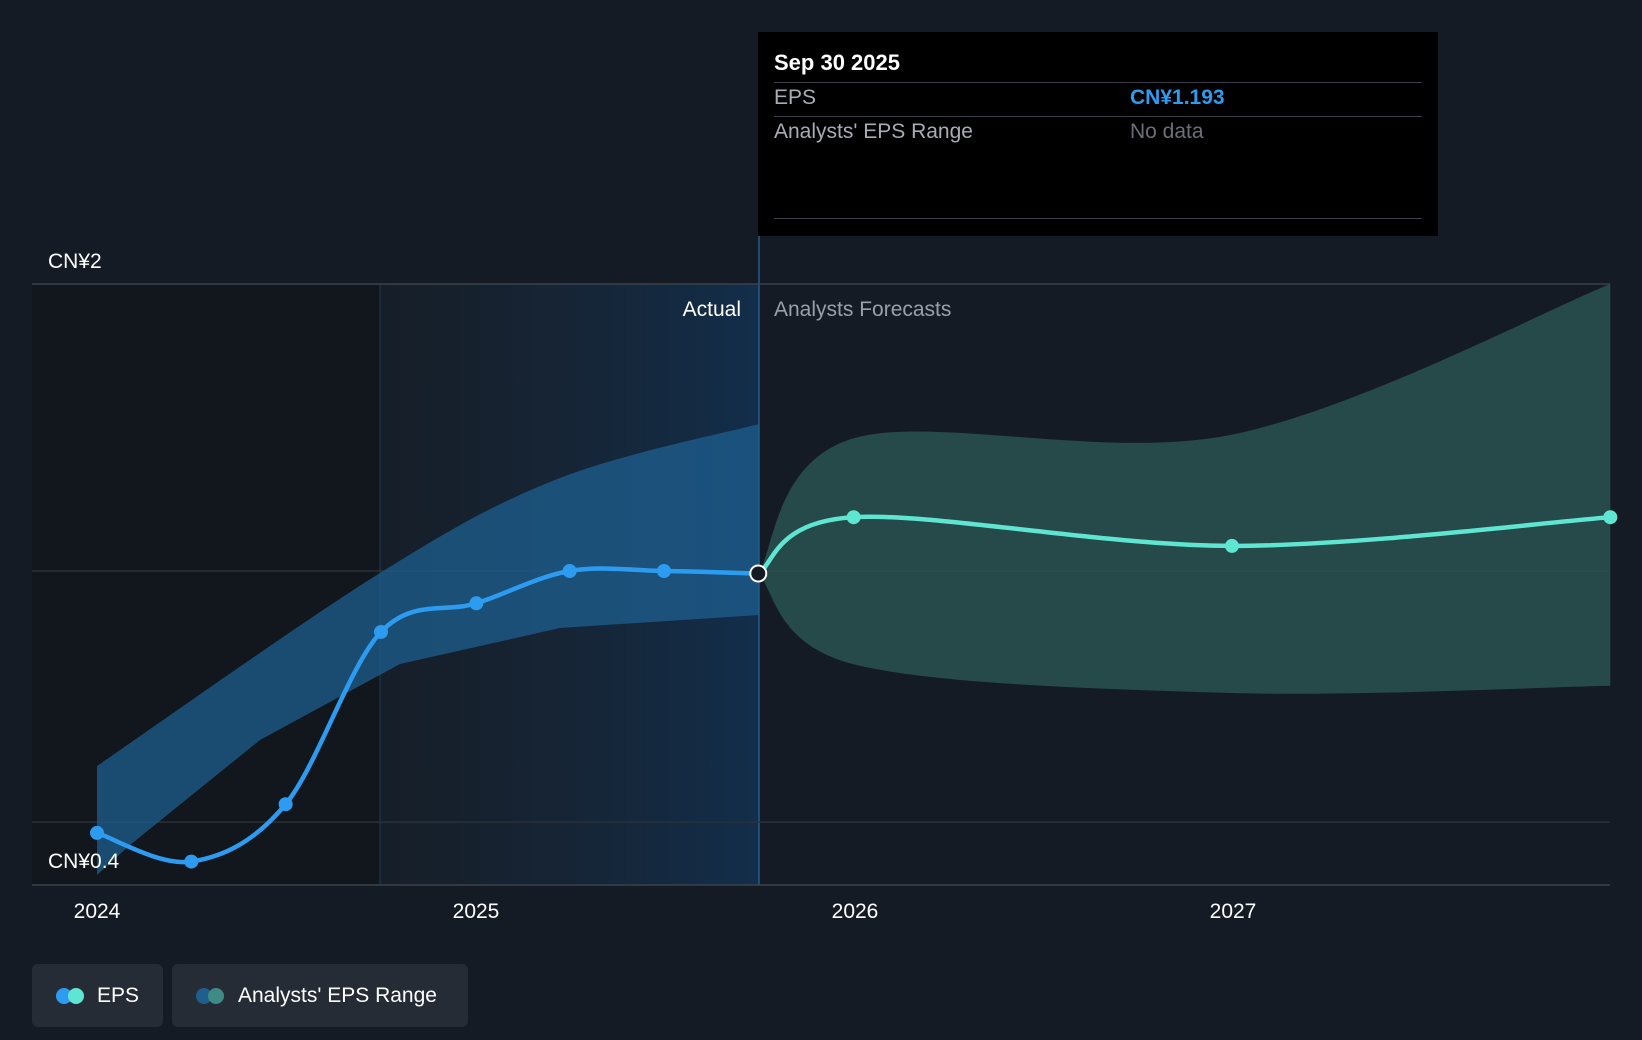 This screenshot has height=1040, width=1642. I want to click on tooltip-eps-label: EPS, so click(795, 97).